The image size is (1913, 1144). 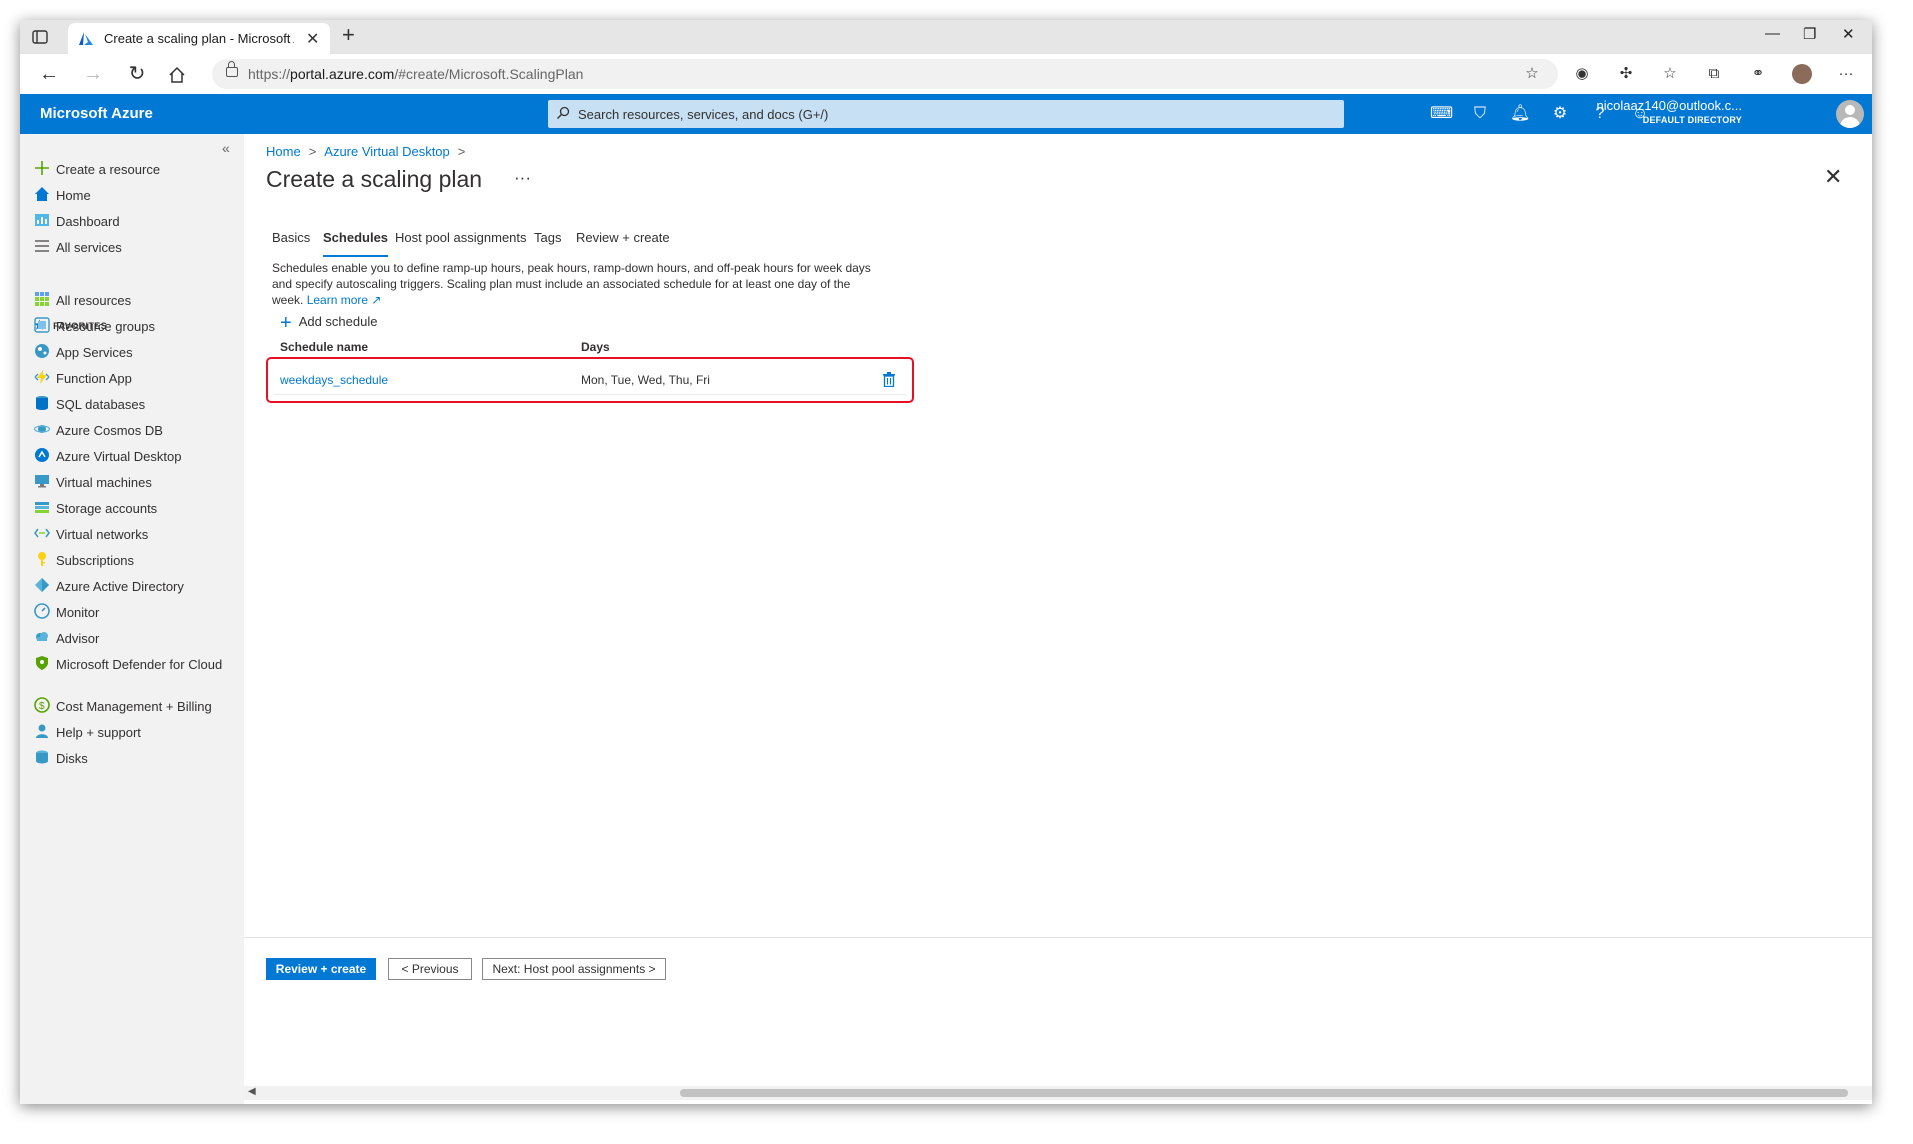 I want to click on previous-button: < Previous, so click(x=430, y=969).